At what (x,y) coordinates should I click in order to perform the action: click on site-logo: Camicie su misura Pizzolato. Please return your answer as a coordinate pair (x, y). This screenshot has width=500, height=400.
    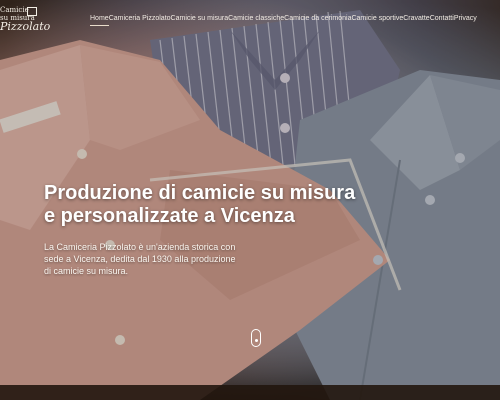
    Looking at the image, I should click on (25, 24).